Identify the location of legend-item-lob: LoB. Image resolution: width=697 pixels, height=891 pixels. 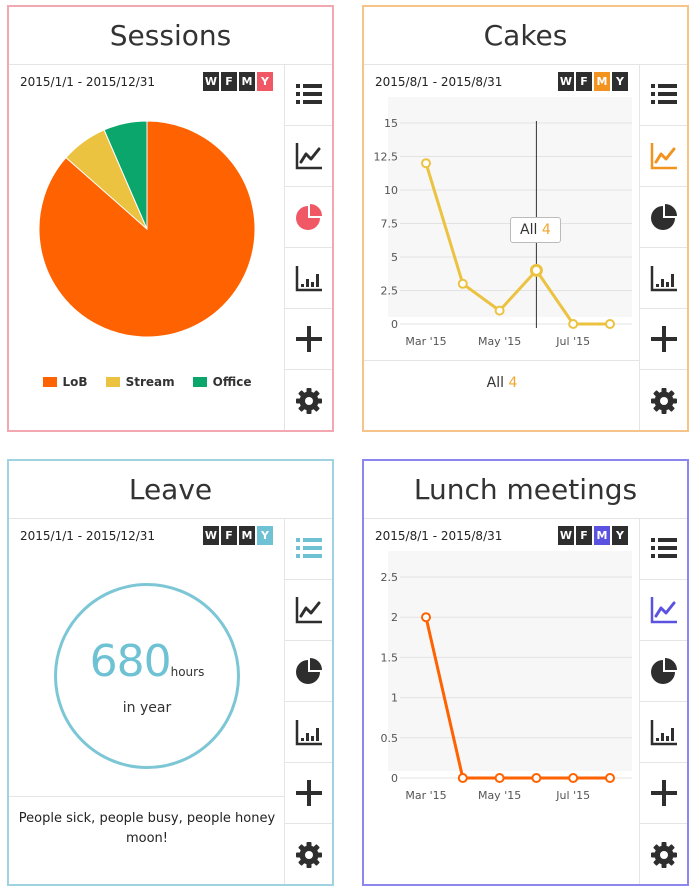
(65, 382).